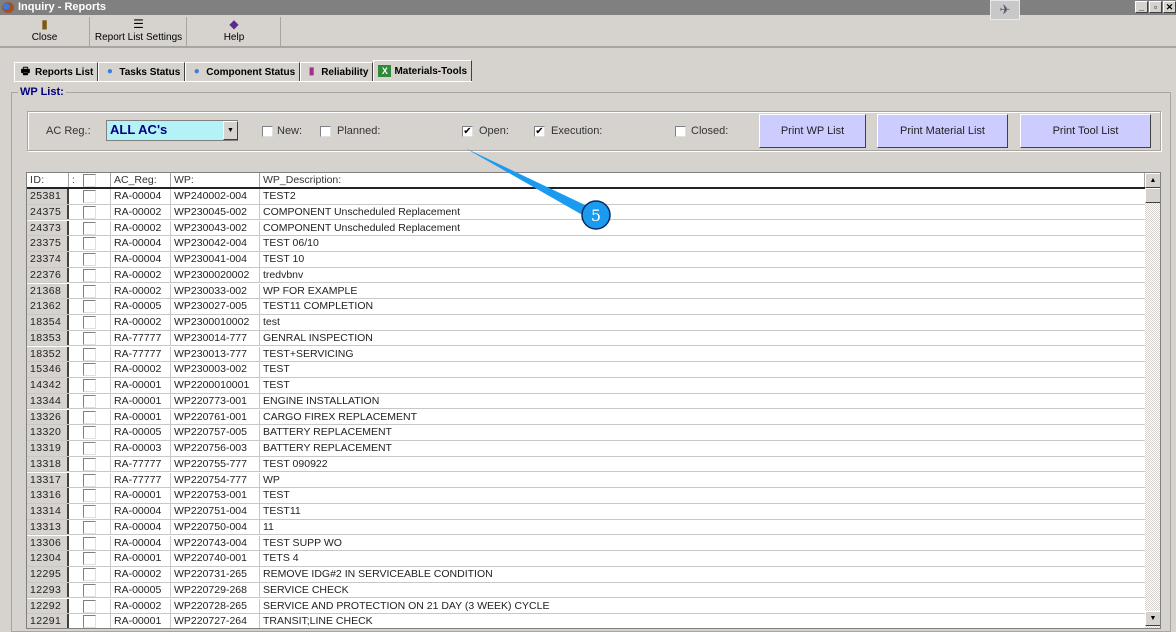  What do you see at coordinates (586, 386) in the screenshot?
I see `table-row: 14342 RA-00001 WP2200010001 TEST` at bounding box center [586, 386].